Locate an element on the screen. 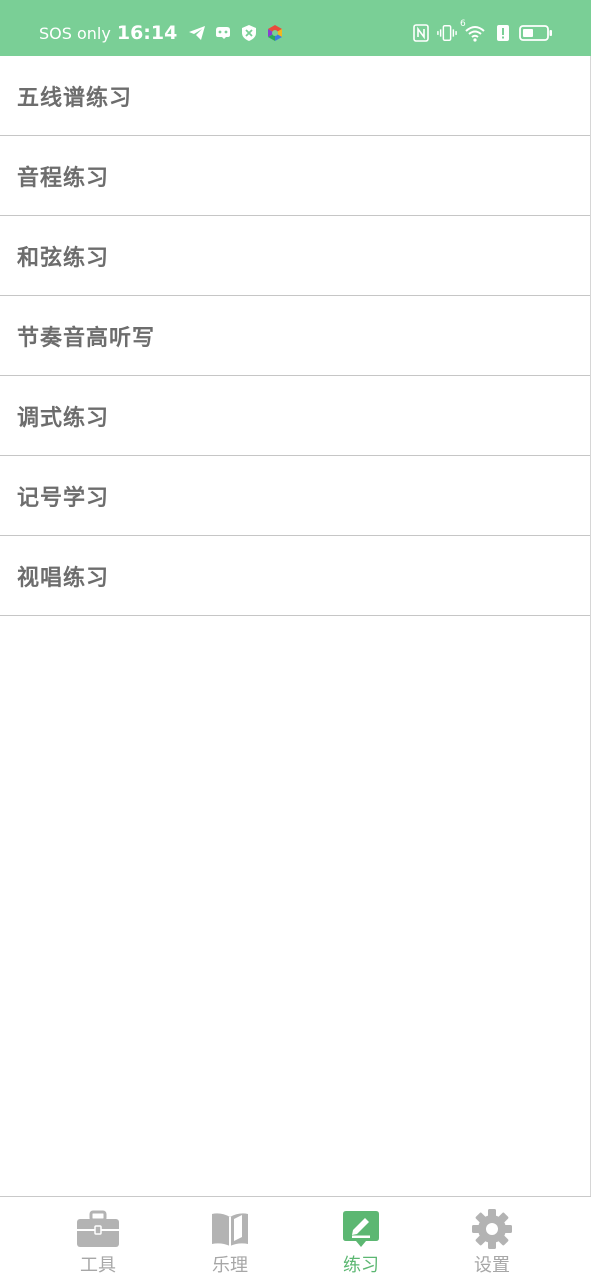 The width and height of the screenshot is (591, 1281). menu-item-label: 五线谱练习 is located at coordinates (75, 98).